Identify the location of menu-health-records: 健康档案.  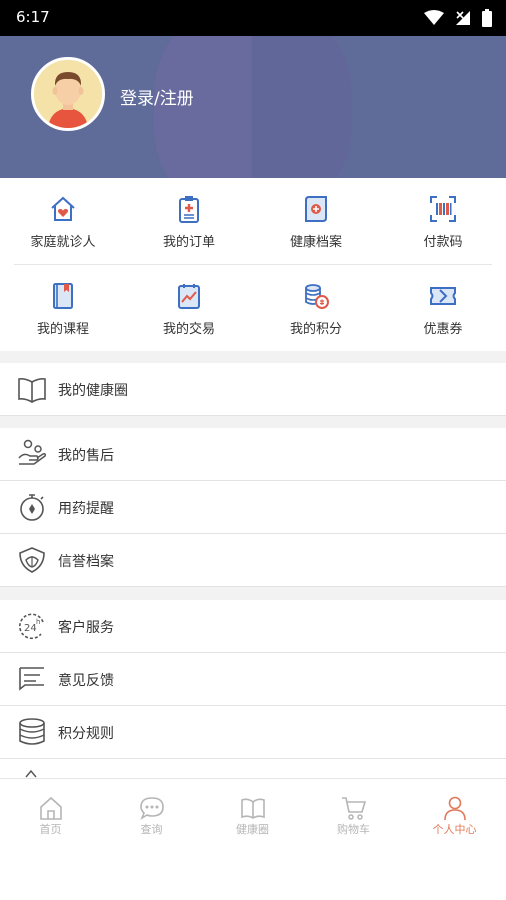
(316, 221).